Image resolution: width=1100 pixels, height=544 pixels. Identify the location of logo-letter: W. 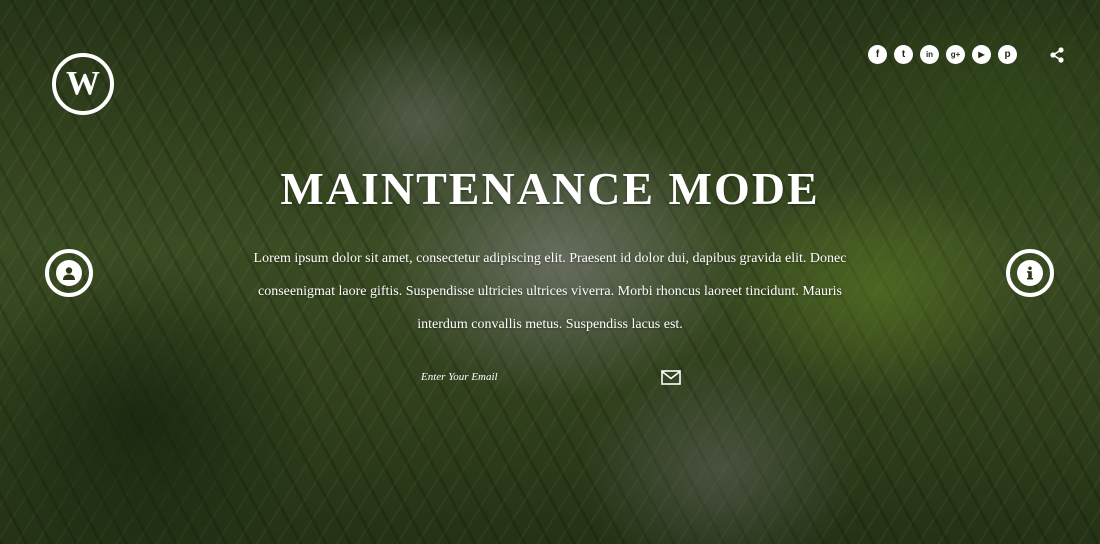
(83, 83).